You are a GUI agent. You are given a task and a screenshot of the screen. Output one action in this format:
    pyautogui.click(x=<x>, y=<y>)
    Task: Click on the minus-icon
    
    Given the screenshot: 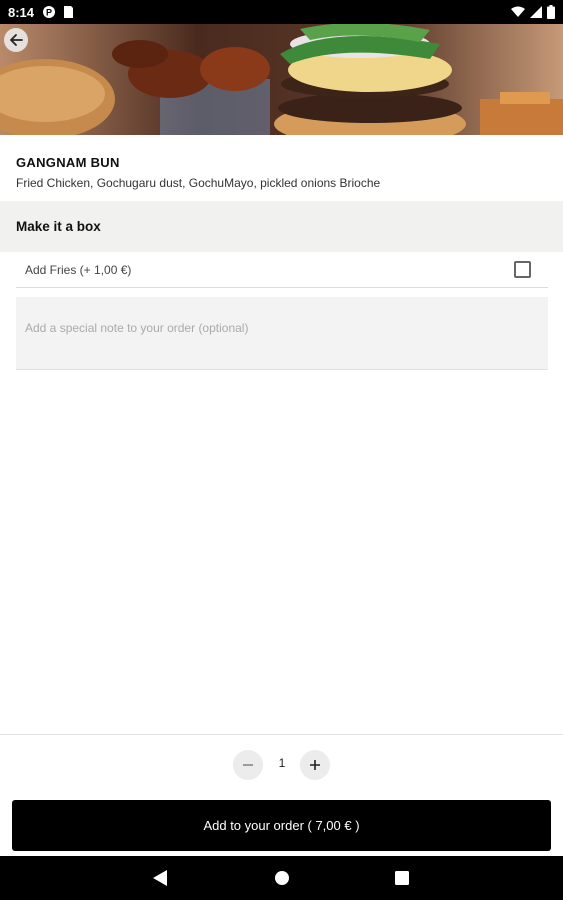 What is the action you would take?
    pyautogui.click(x=248, y=765)
    